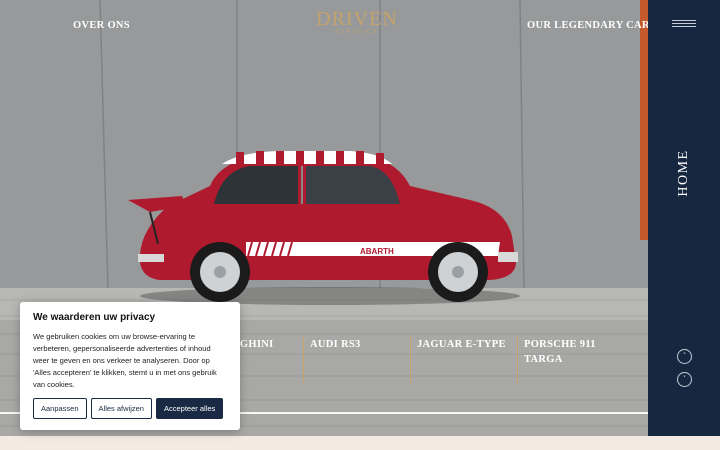 The width and height of the screenshot is (720, 450). I want to click on hamburger-icon, so click(684, 25).